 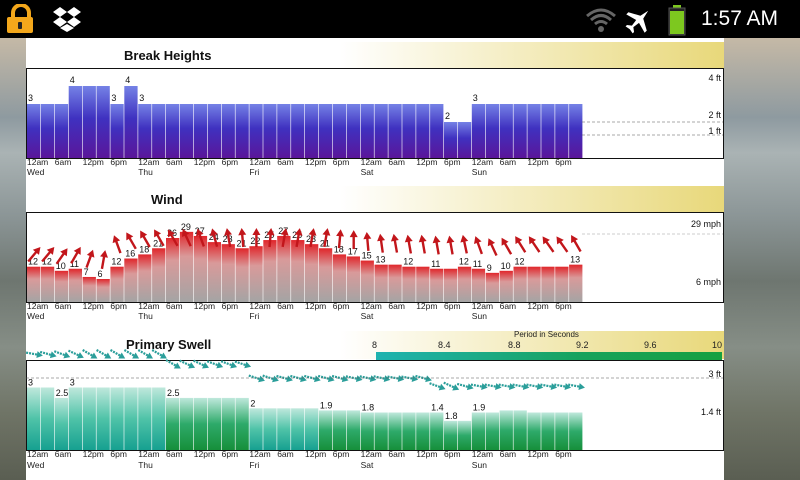 What do you see at coordinates (252, 403) in the screenshot?
I see `swell-data-label: 2` at bounding box center [252, 403].